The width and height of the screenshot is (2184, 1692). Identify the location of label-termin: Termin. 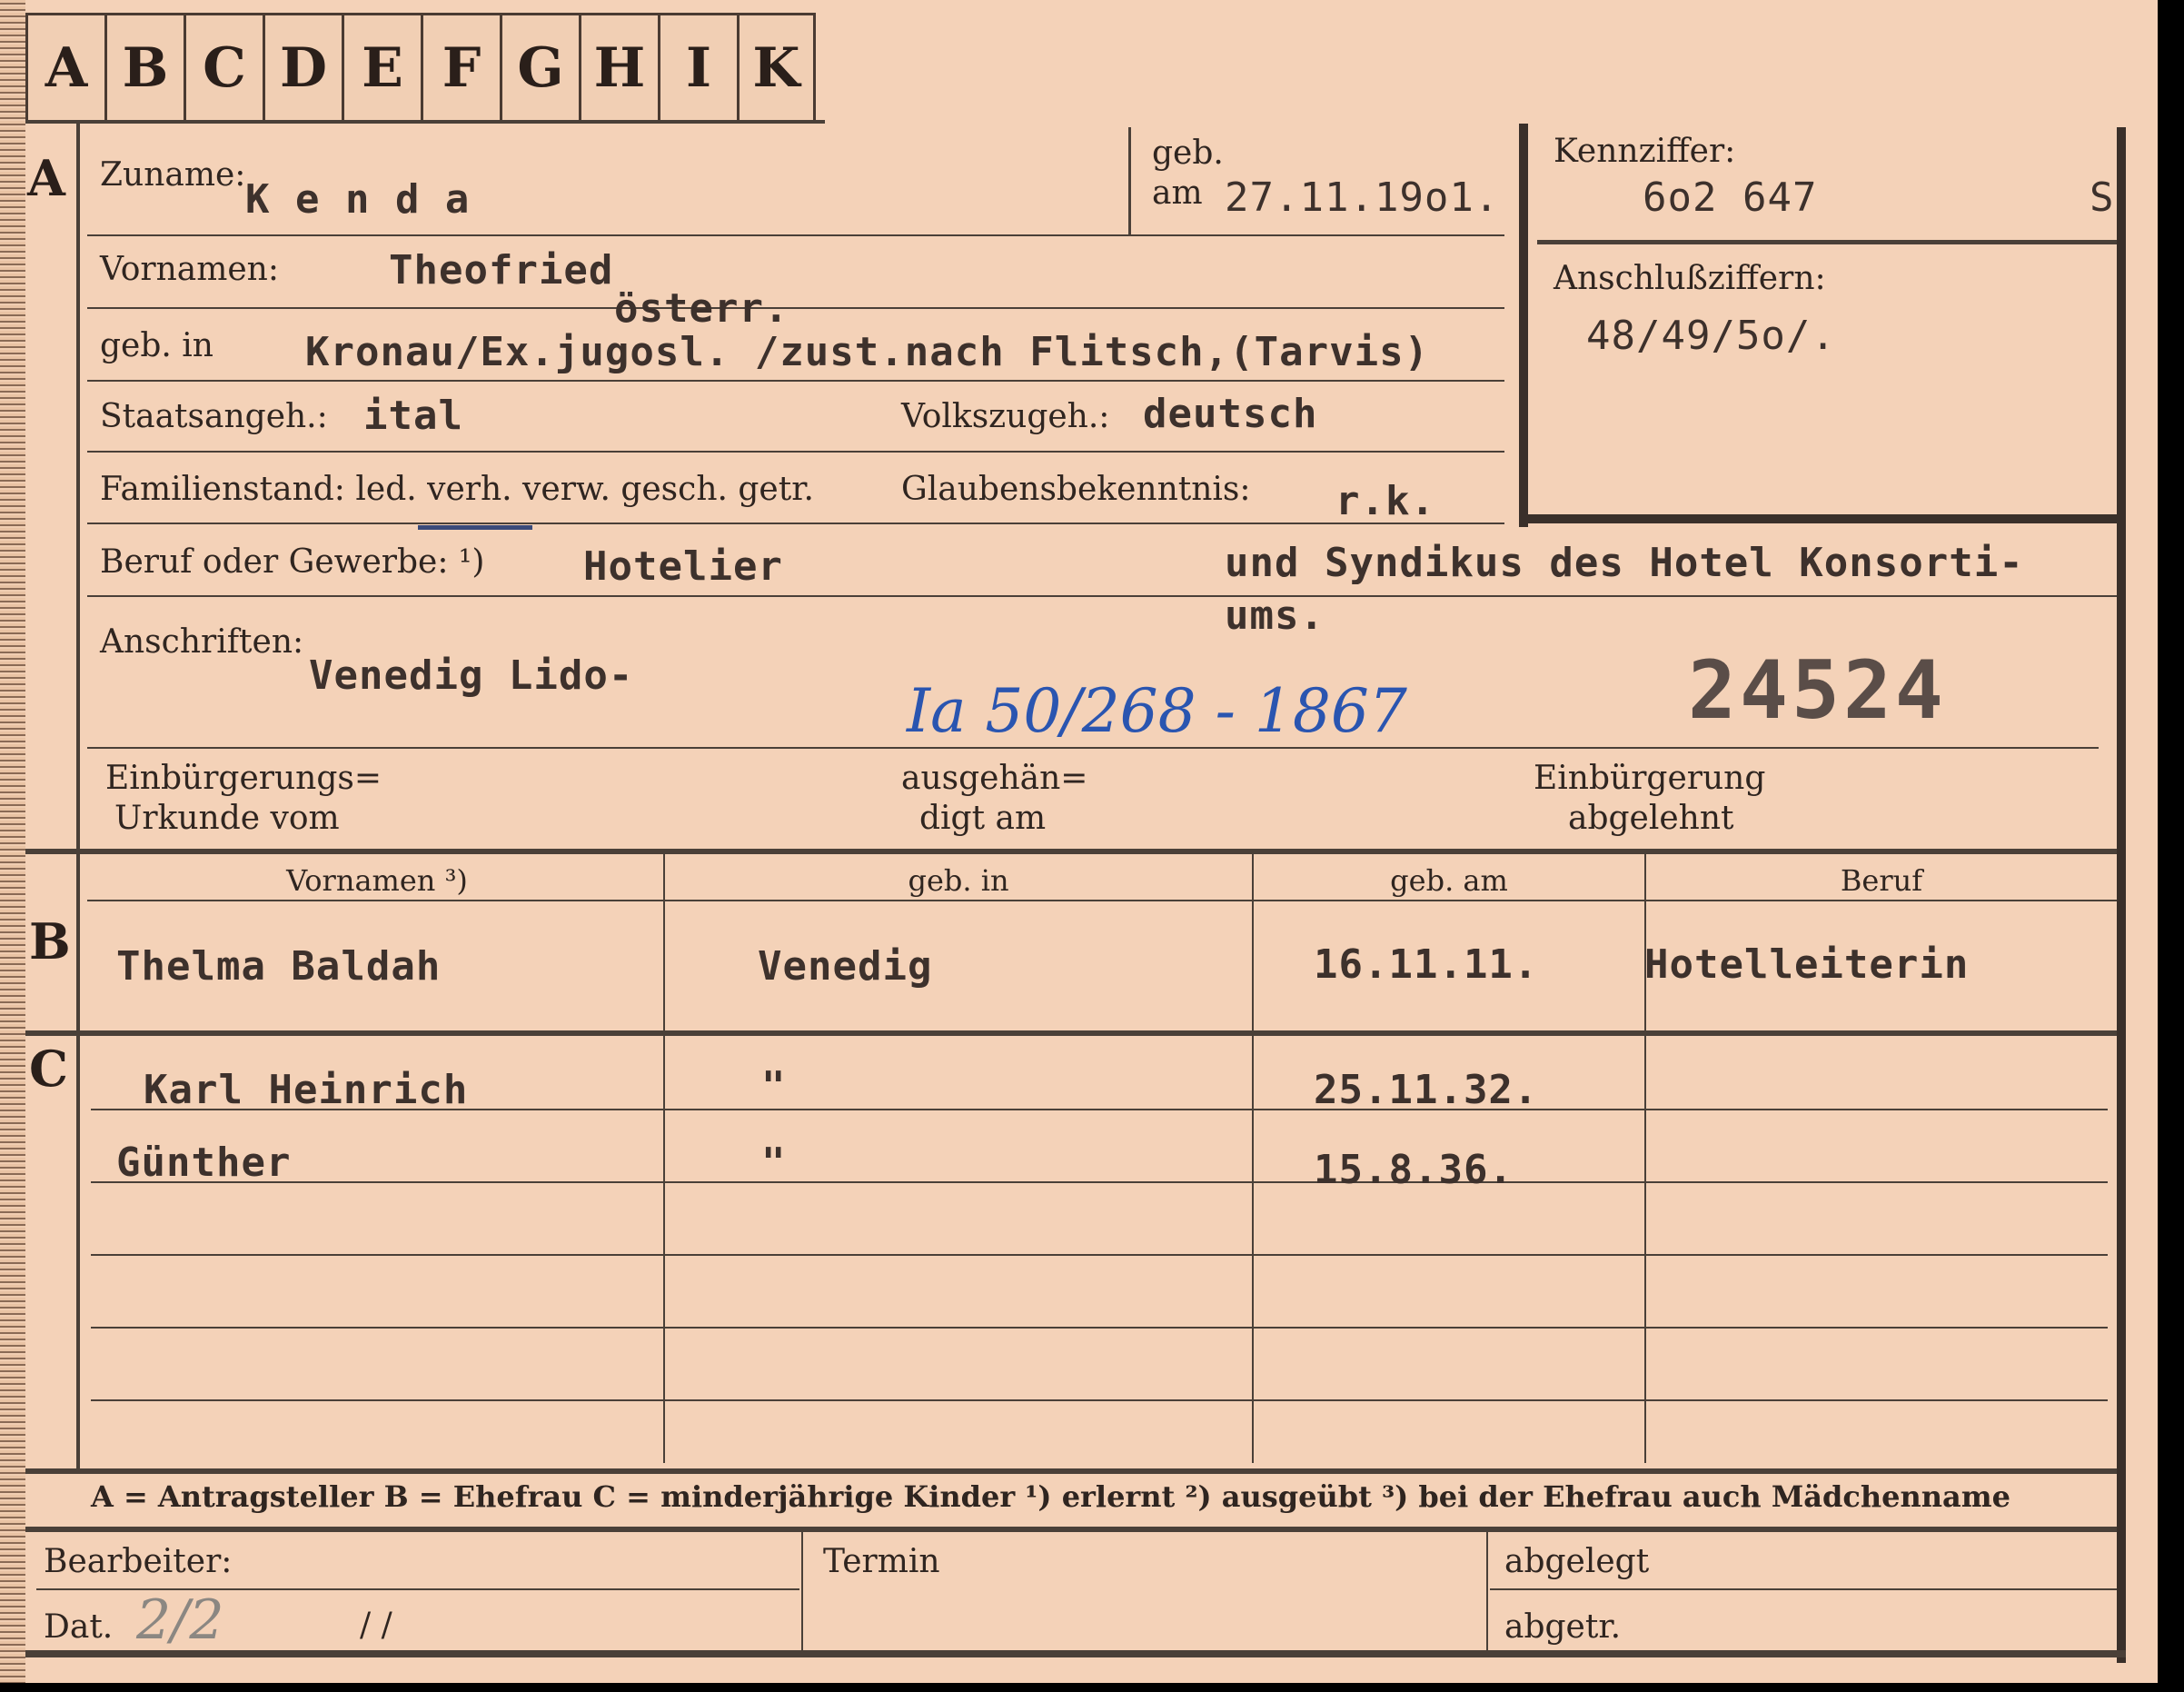
(882, 1561).